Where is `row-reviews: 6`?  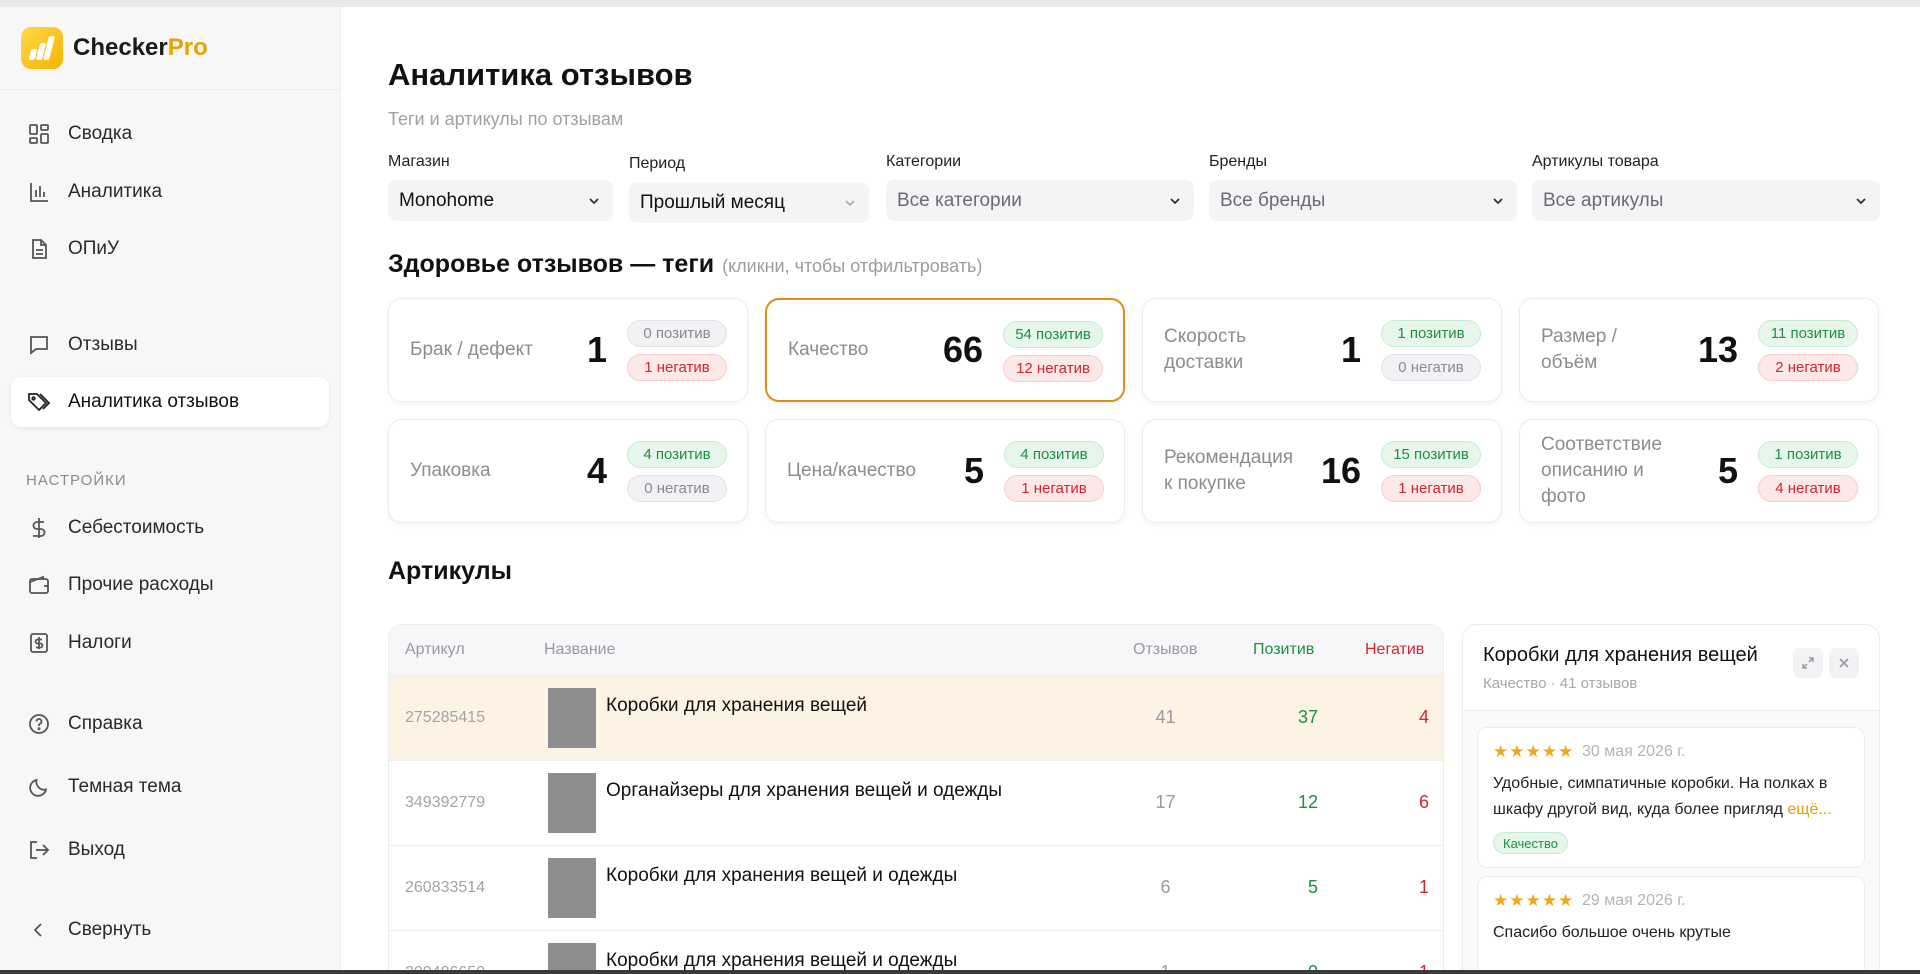
row-reviews: 6 is located at coordinates (1165, 887).